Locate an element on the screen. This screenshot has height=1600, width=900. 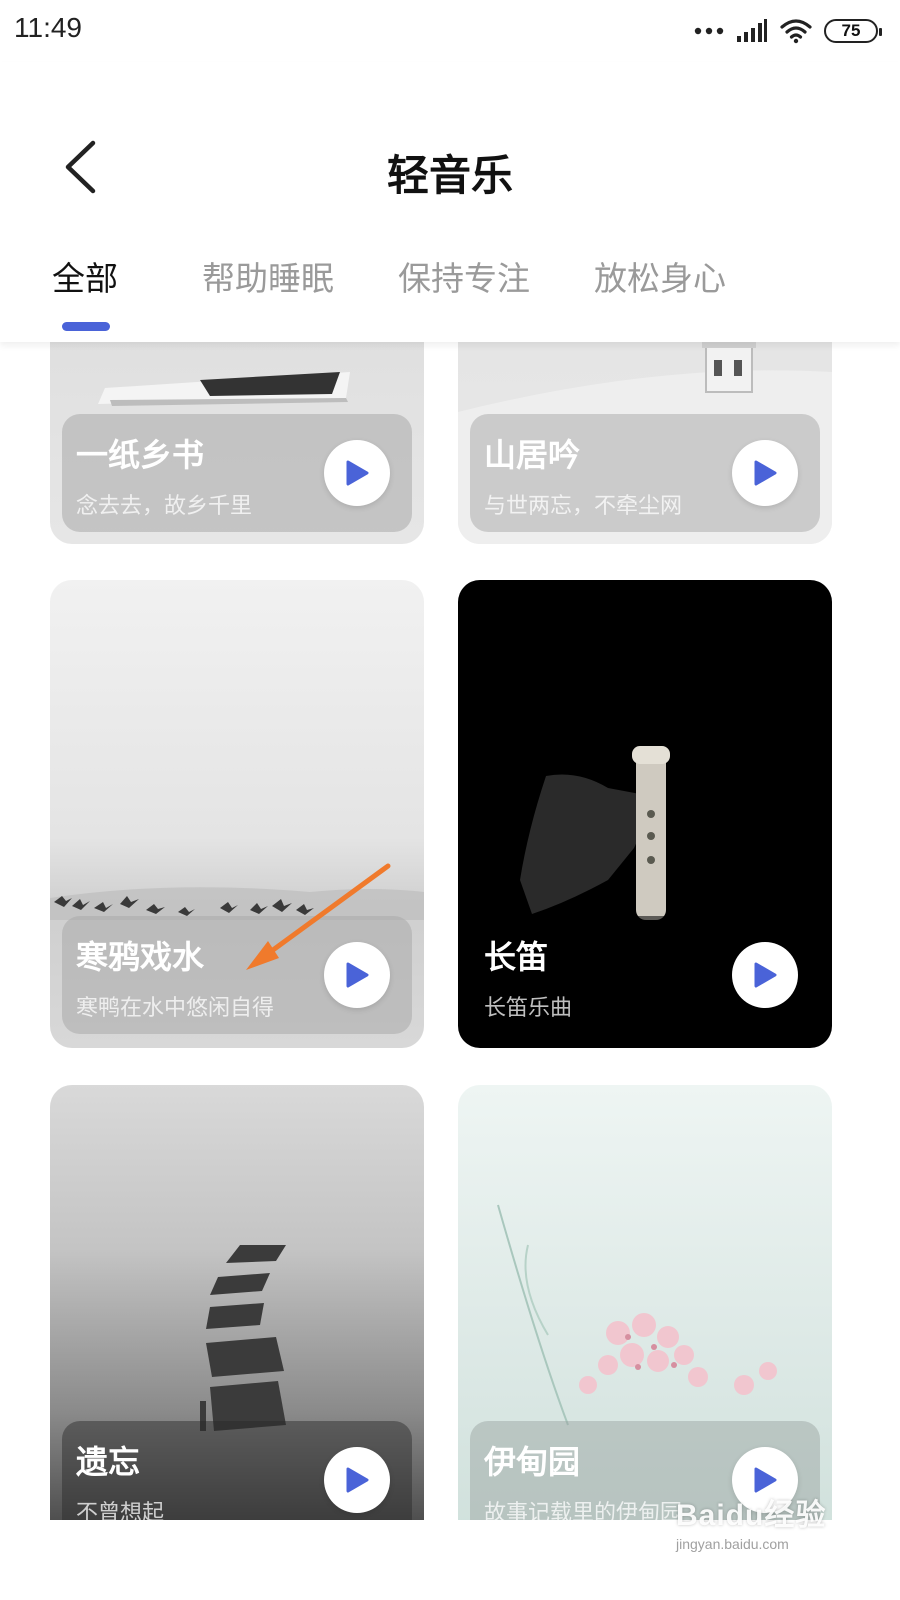
watermark: Baidu经验 jingyan.baidu.com is located at coordinates (751, 1521).